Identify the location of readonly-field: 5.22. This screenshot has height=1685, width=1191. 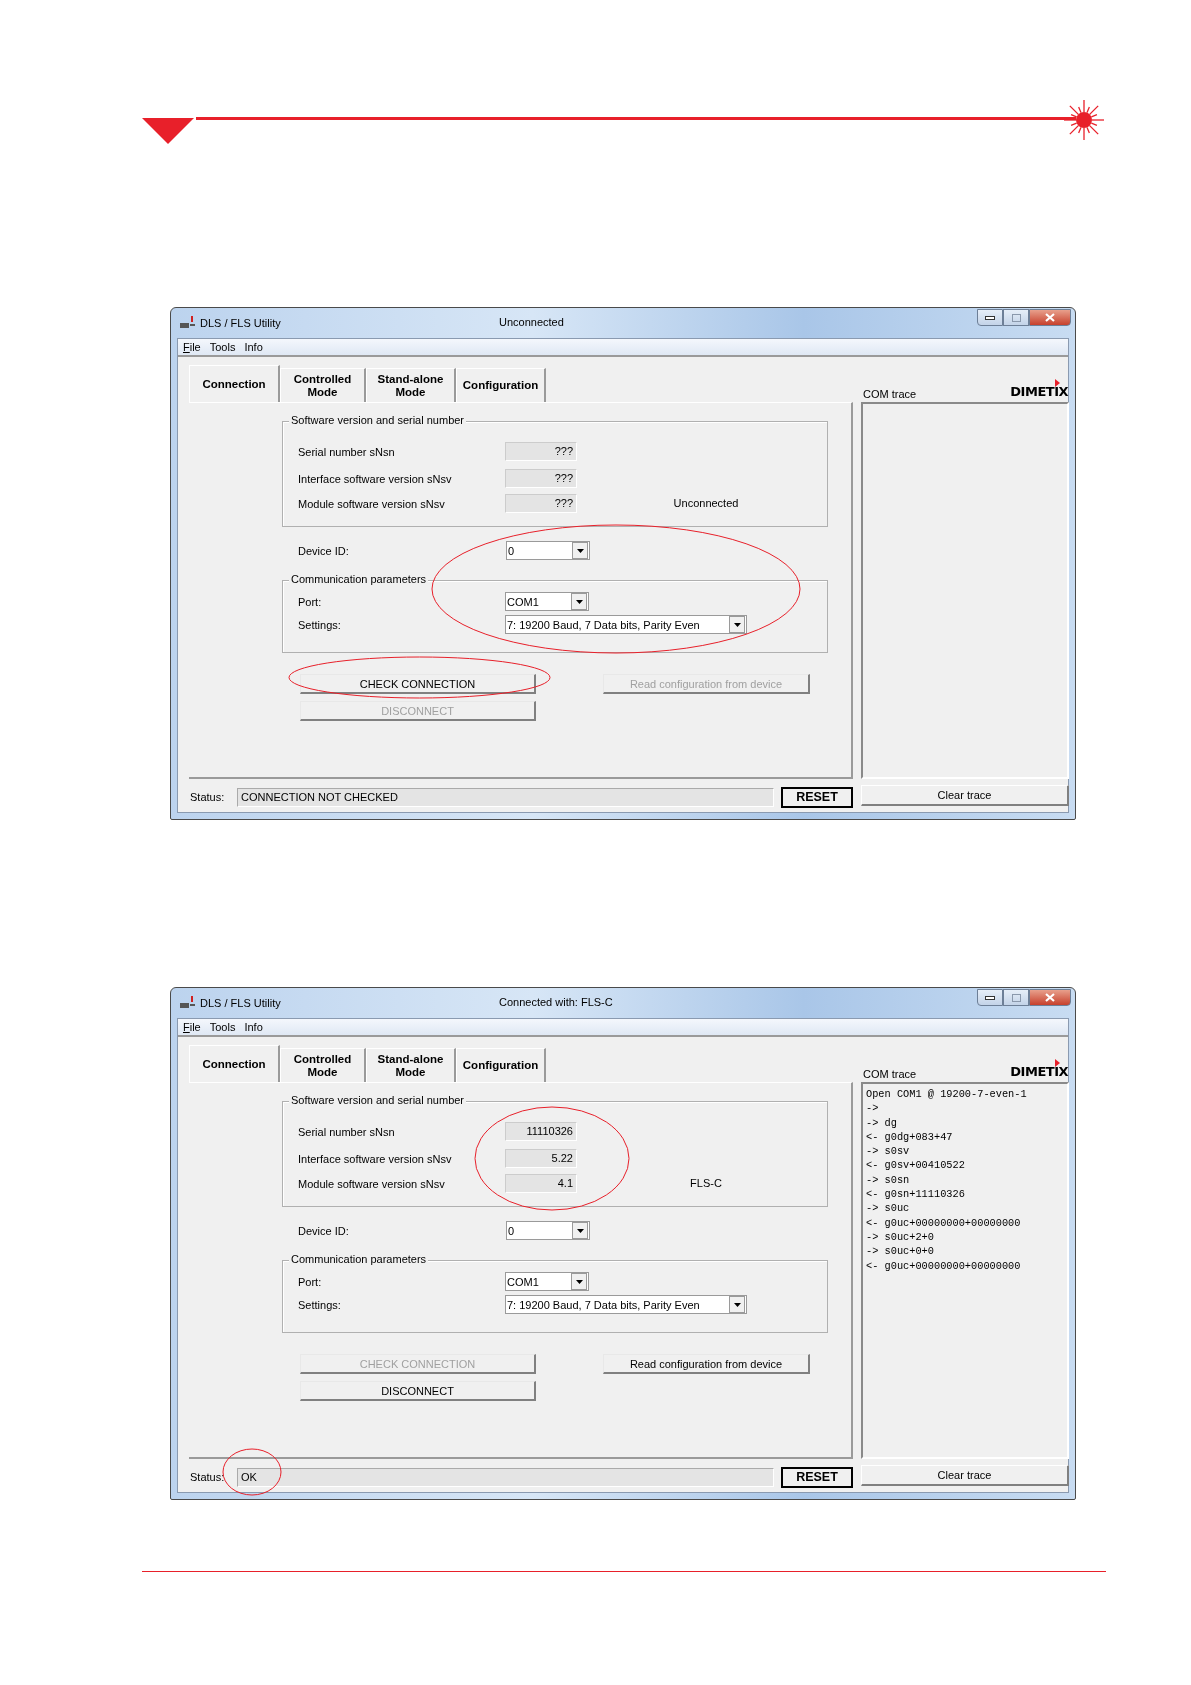
(541, 1158).